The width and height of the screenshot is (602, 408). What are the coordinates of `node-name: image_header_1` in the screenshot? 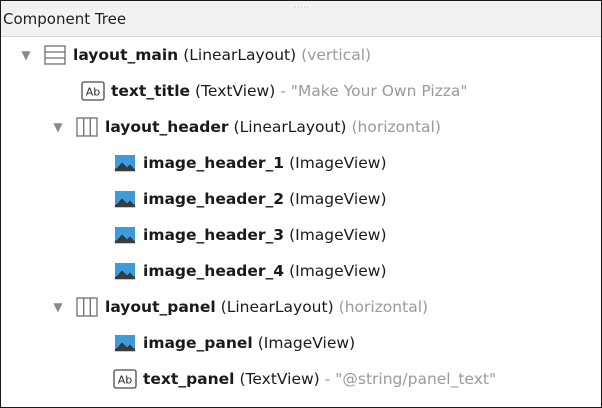 It's located at (214, 163).